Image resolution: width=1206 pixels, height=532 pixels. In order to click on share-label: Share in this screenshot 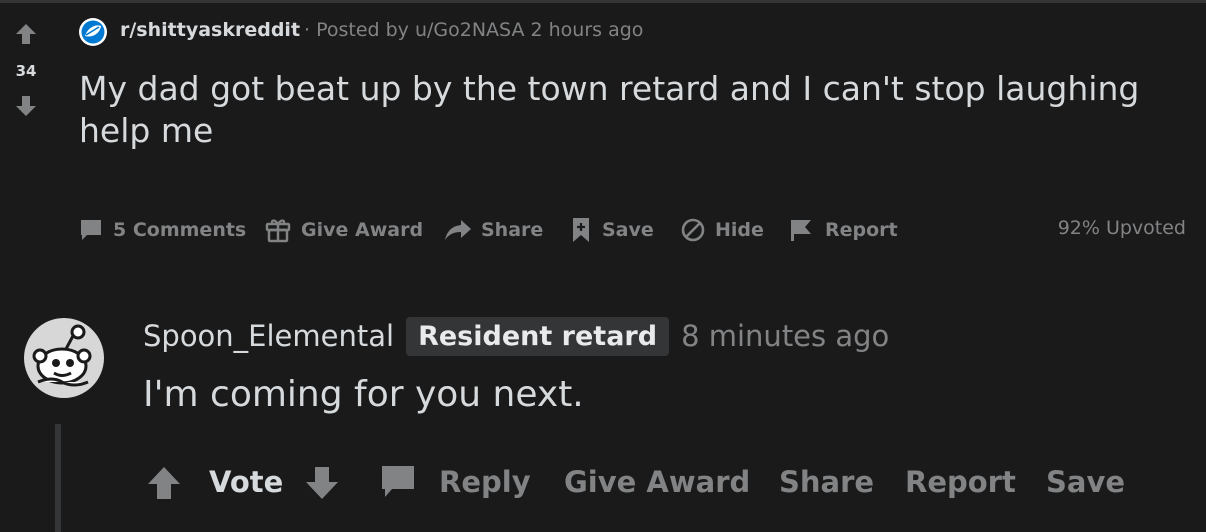, I will do `click(512, 230)`.